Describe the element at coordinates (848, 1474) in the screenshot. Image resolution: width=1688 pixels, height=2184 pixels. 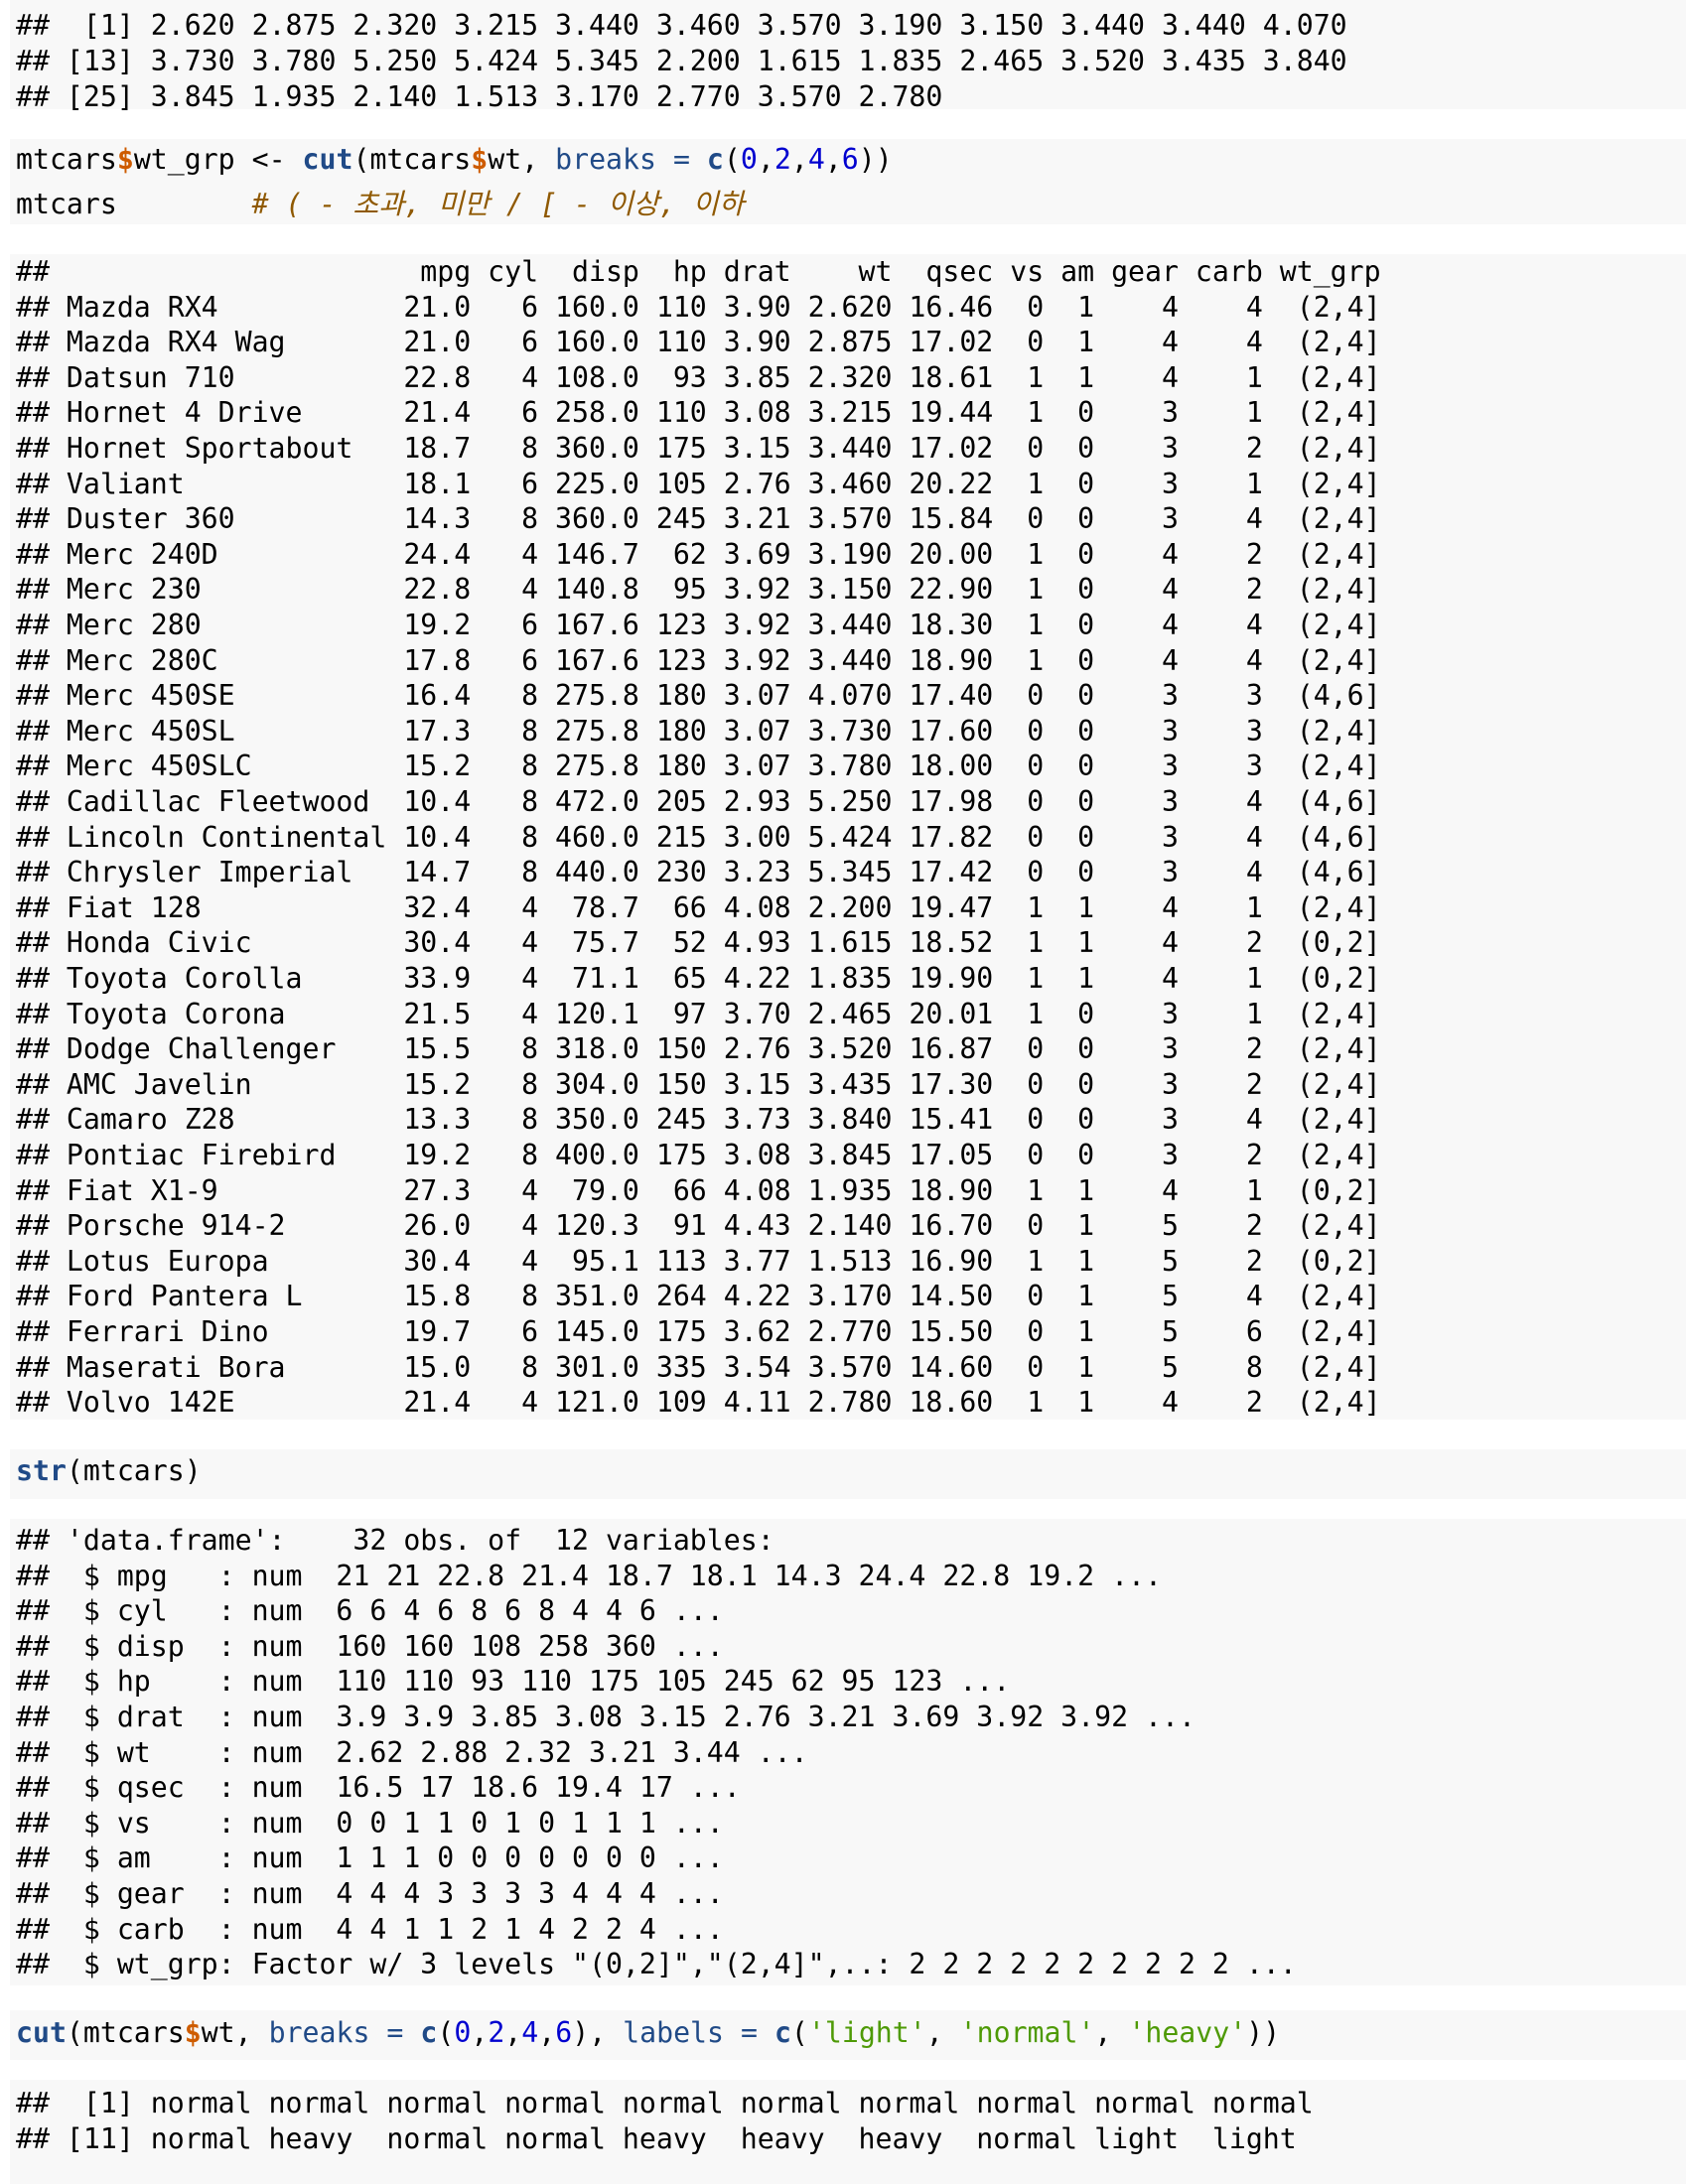
I see `code-block: str(mtcars)` at that location.